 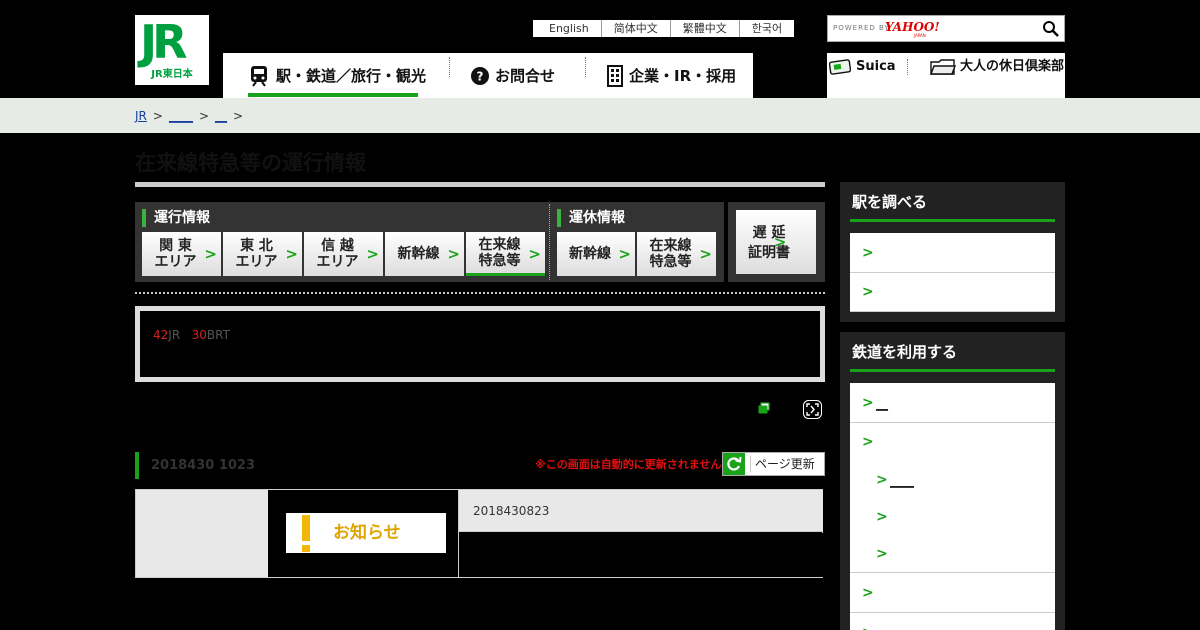 I want to click on delay-certificate-button: 遅 延 証明書 >, so click(x=776, y=242).